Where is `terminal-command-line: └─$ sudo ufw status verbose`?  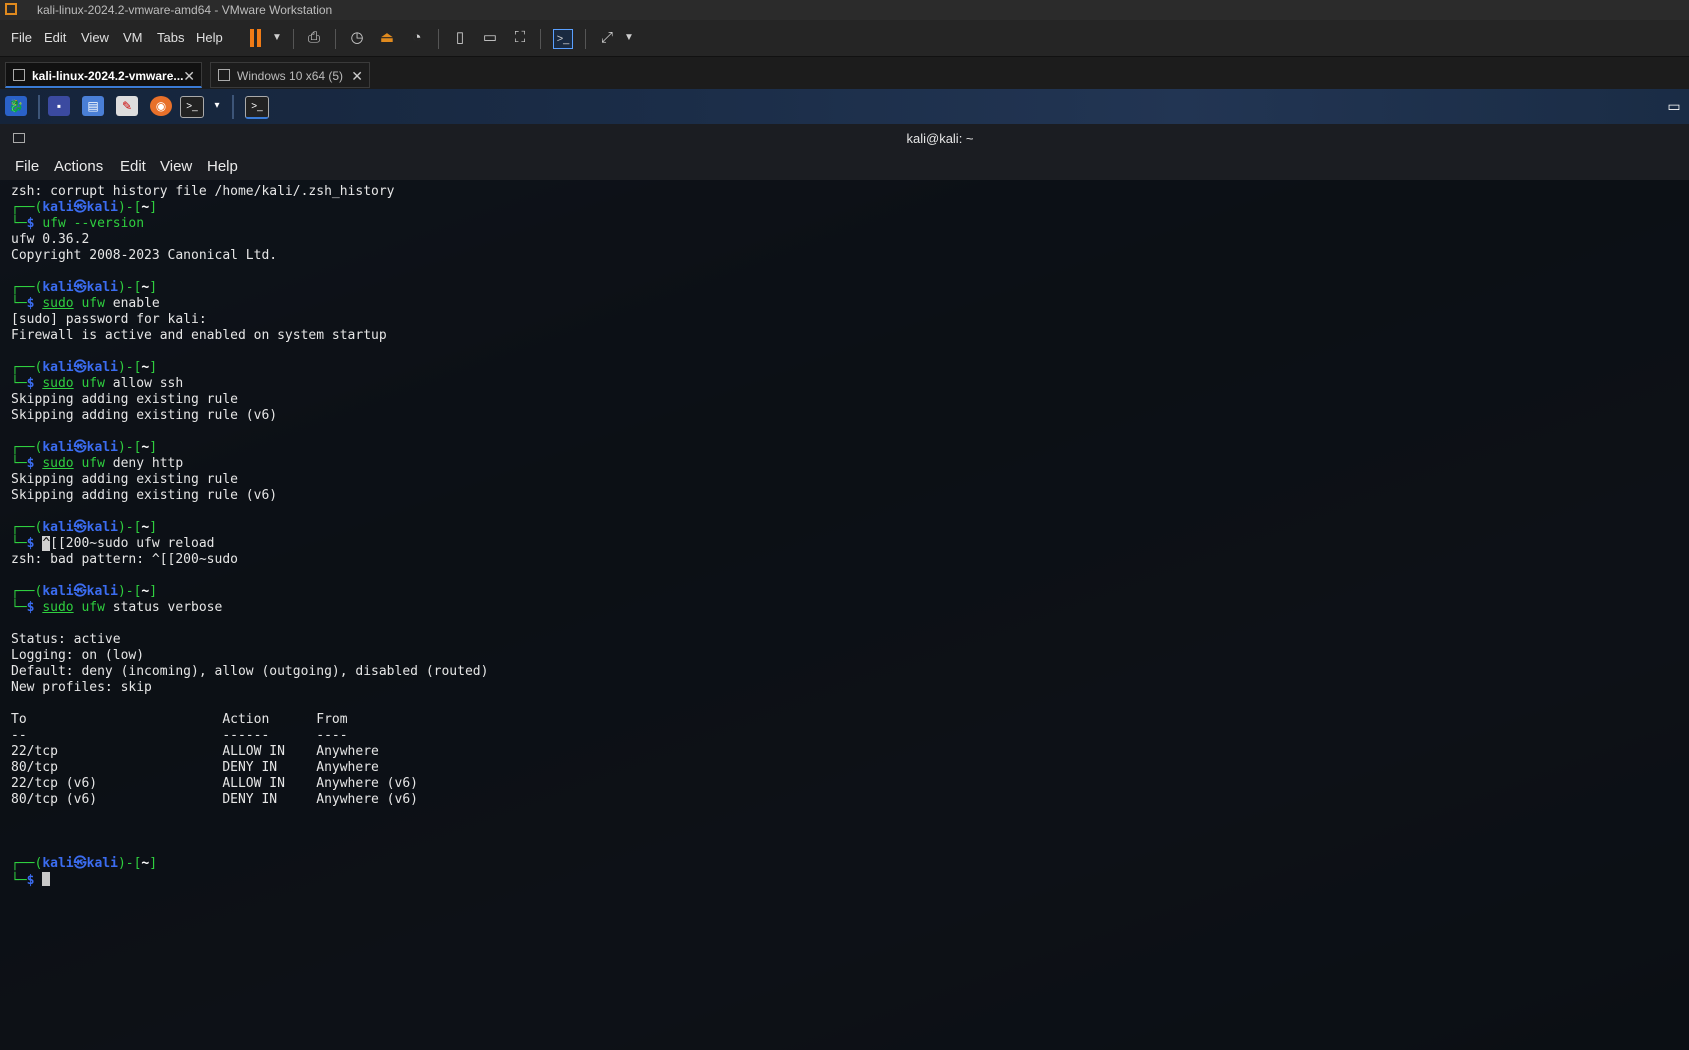
terminal-command-line: └─$ sudo ufw status verbose is located at coordinates (846, 608).